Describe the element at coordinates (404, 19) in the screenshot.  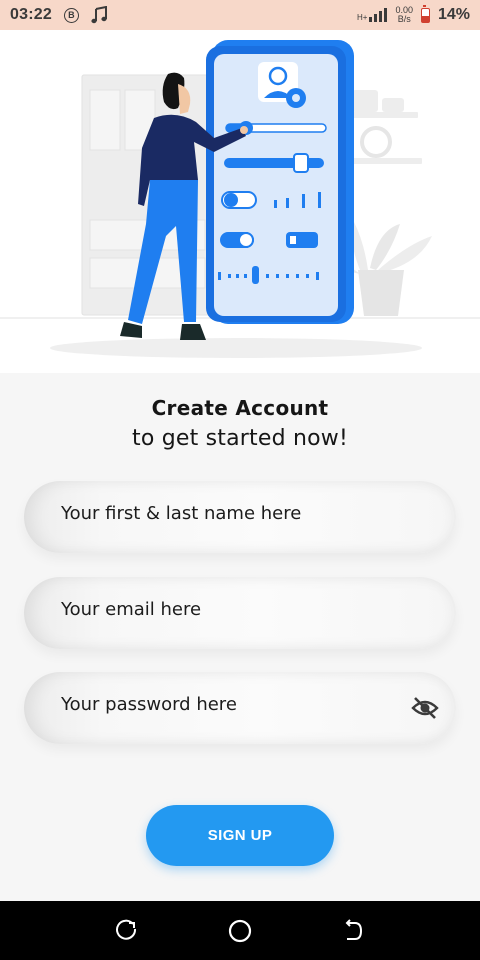
I see `speed-unit: B/s` at that location.